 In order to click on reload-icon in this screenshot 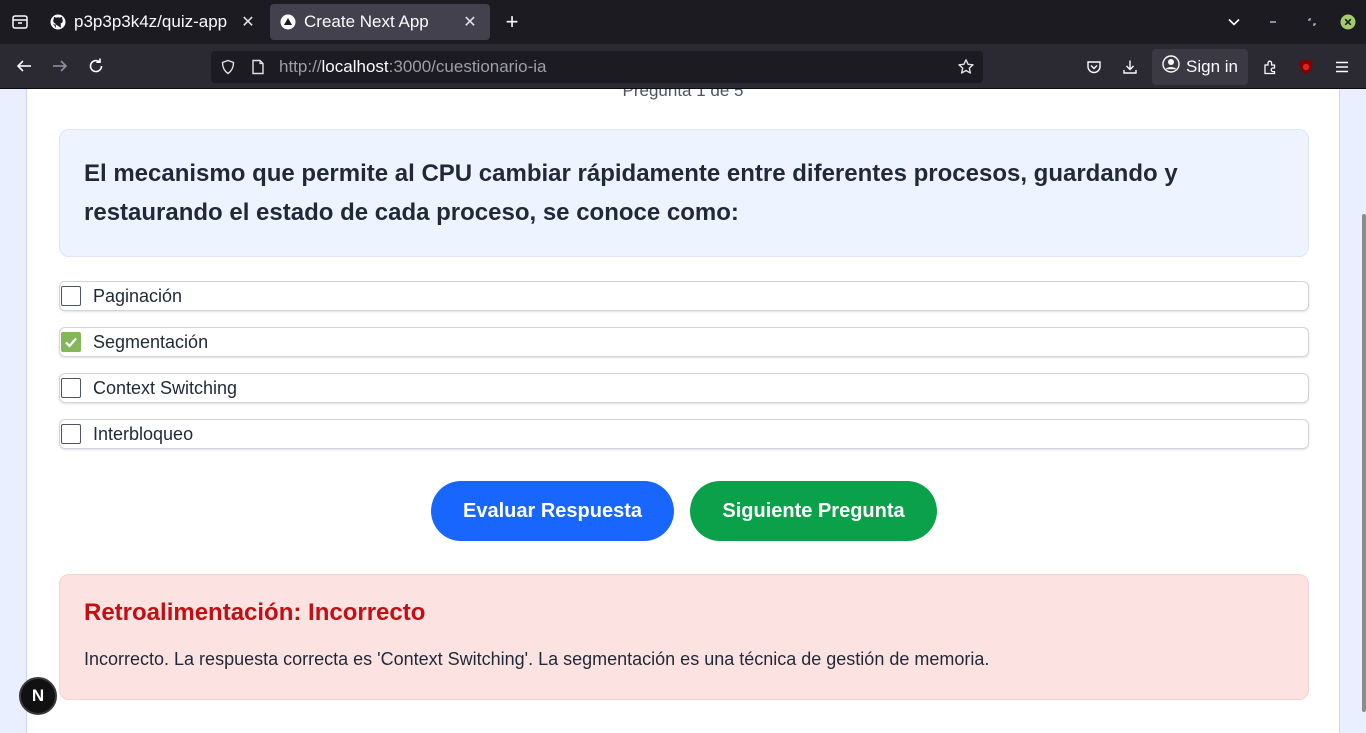, I will do `click(96, 66)`.